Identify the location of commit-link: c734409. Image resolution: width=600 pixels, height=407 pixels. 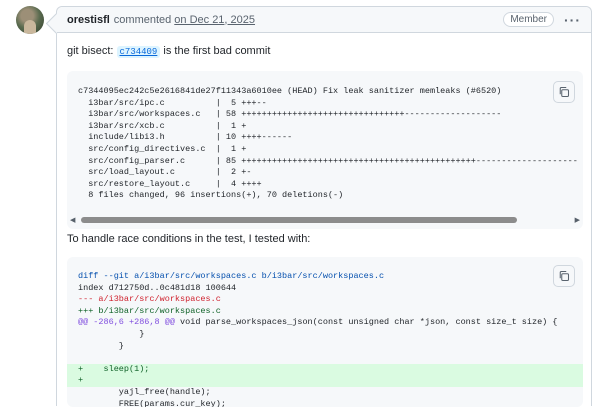
(138, 52).